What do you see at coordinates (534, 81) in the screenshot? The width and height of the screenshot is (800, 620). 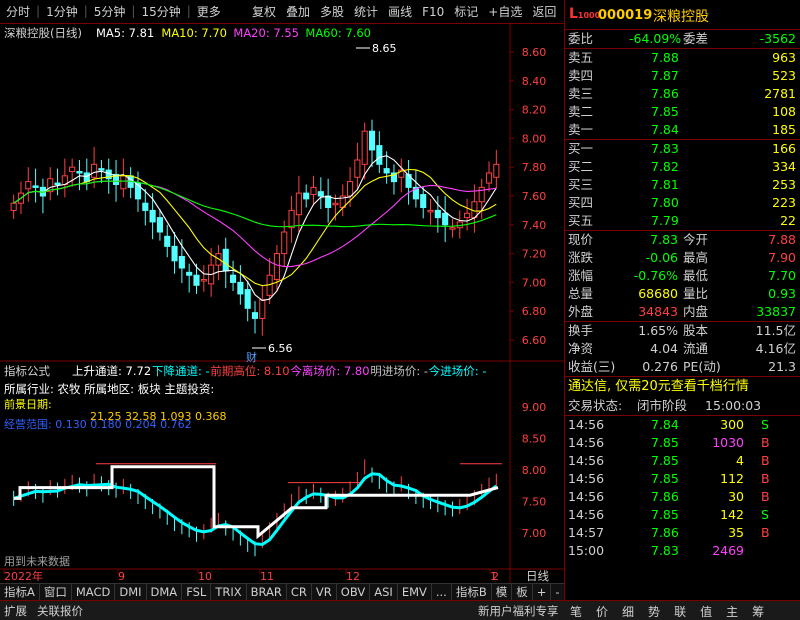 I see `price-tick-1: 8.40` at bounding box center [534, 81].